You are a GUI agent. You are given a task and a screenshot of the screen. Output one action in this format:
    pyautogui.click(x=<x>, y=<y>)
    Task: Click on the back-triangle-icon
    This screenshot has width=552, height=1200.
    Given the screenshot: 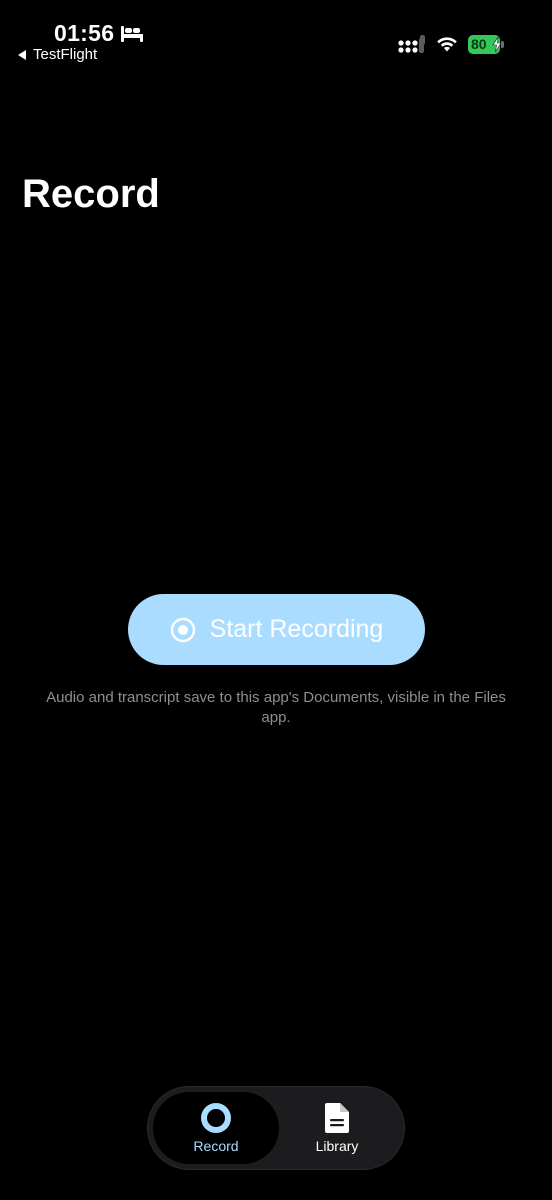 What is the action you would take?
    pyautogui.click(x=22, y=54)
    